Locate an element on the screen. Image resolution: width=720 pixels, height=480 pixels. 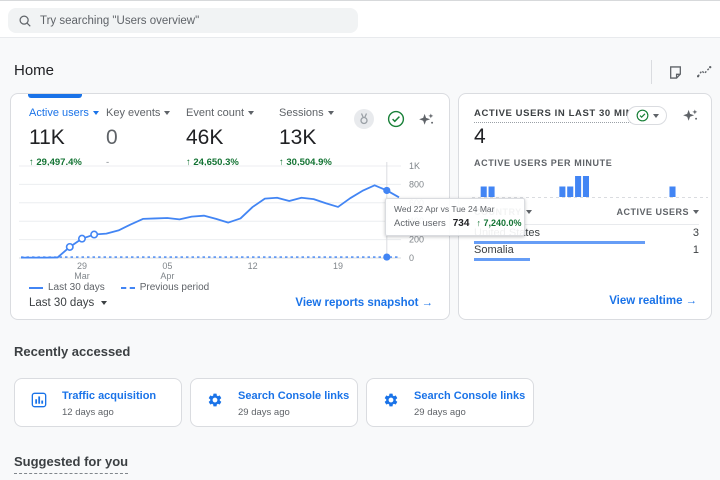
legend-dashed-line is located at coordinates (127, 287).